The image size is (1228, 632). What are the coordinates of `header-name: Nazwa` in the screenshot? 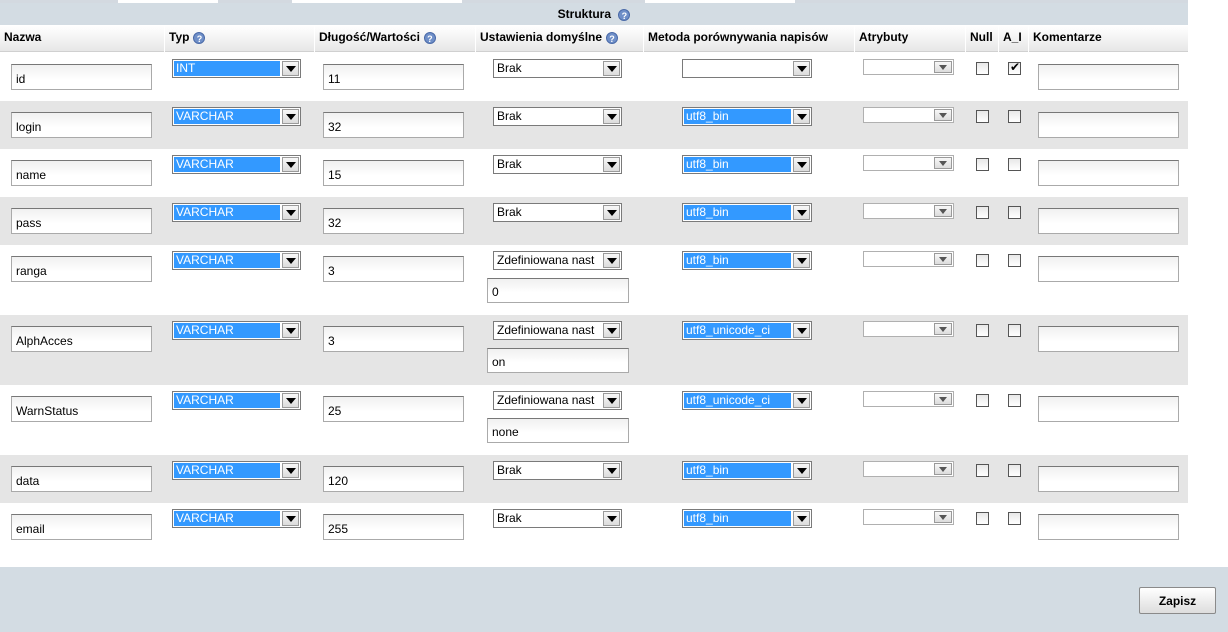 It's located at (23, 37).